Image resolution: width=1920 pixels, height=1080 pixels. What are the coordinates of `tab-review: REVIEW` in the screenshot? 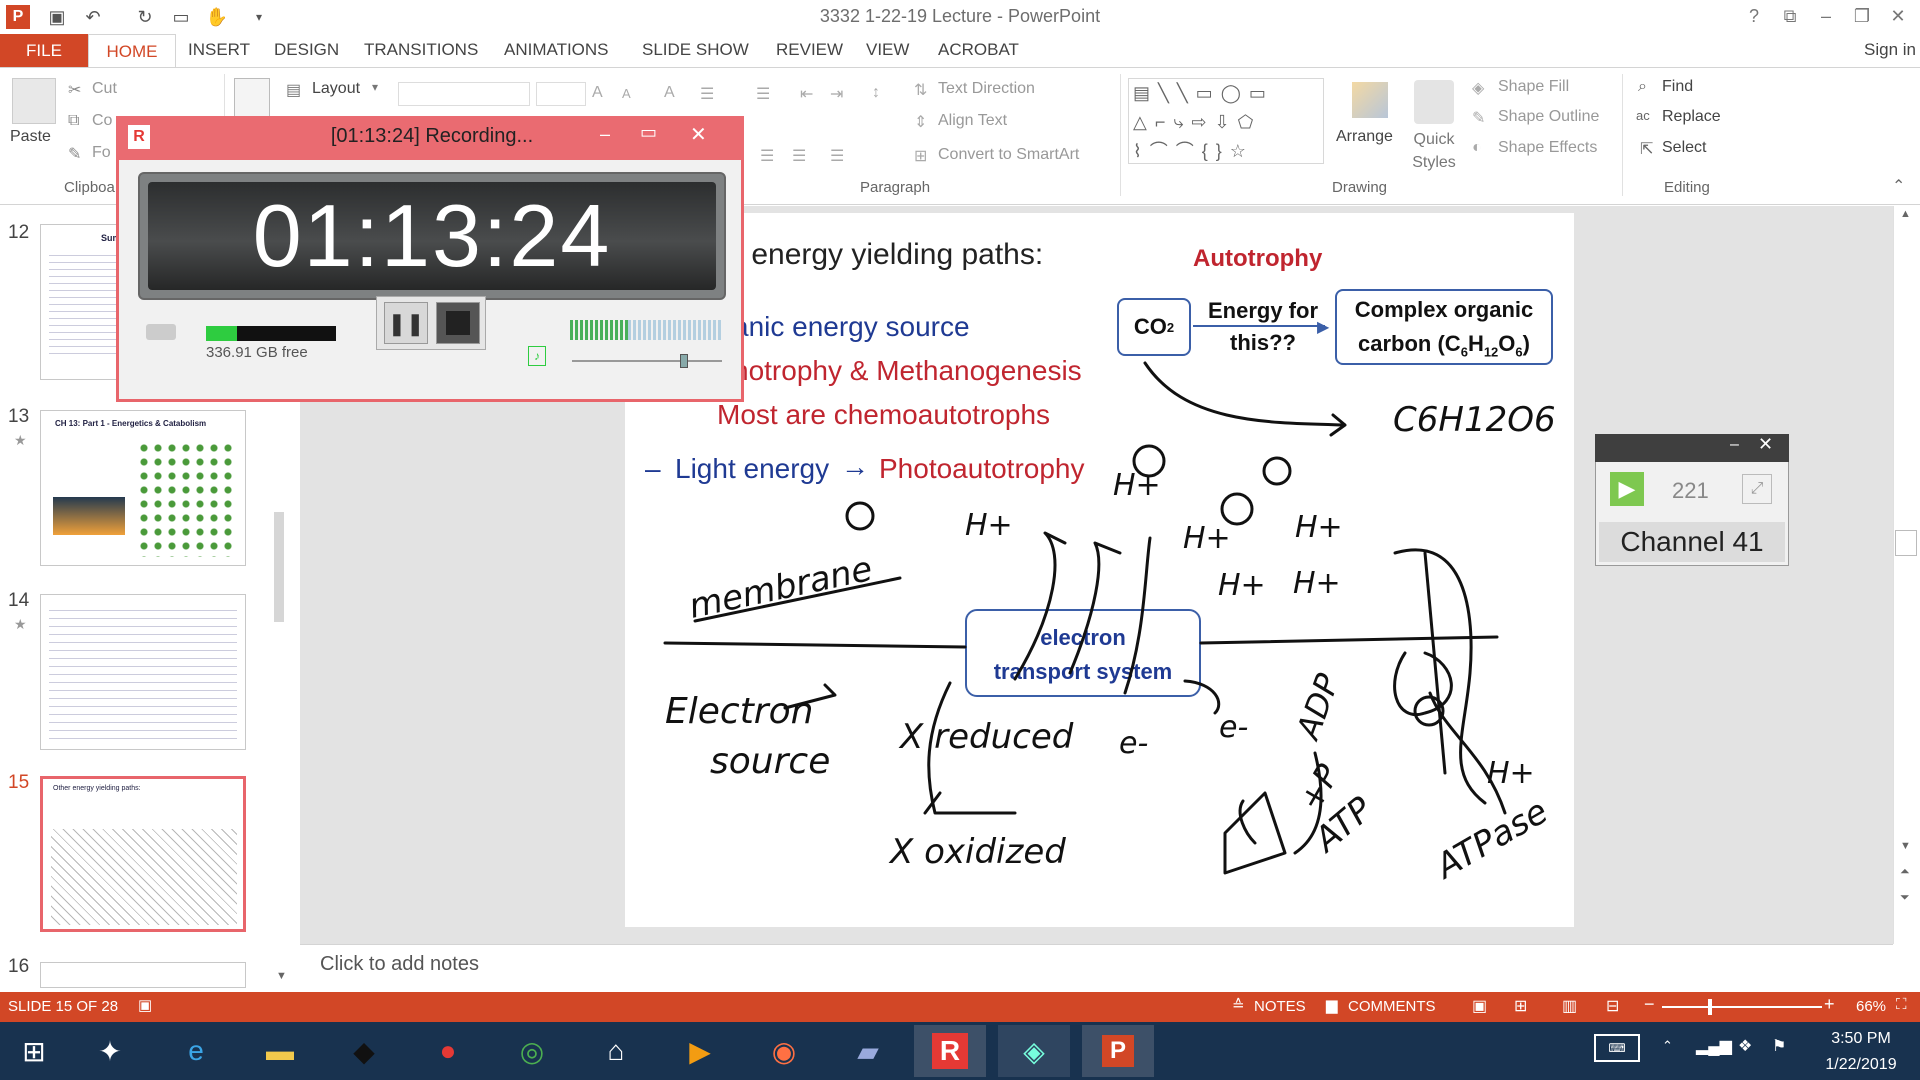 It's located at (809, 50).